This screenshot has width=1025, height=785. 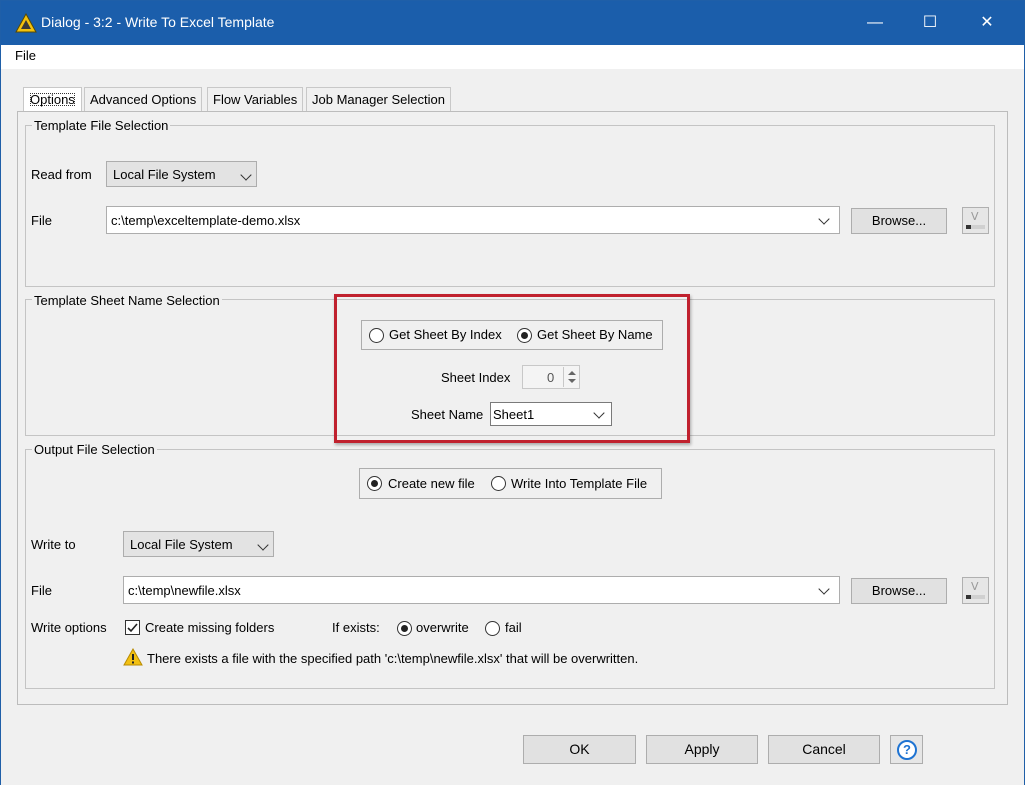 I want to click on write-into-template-file-label: Write Into Template File, so click(x=579, y=483).